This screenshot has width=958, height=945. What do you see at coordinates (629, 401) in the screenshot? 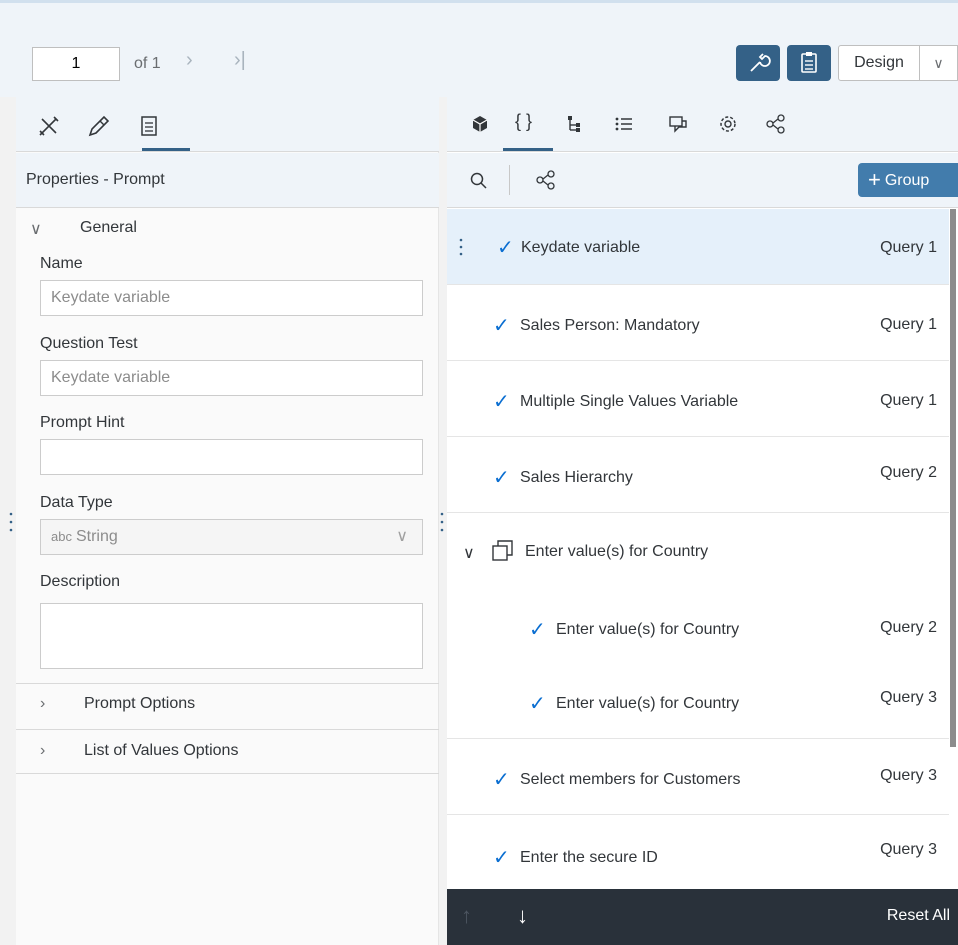
I see `prompt-label: Multiple Single Values Variable` at bounding box center [629, 401].